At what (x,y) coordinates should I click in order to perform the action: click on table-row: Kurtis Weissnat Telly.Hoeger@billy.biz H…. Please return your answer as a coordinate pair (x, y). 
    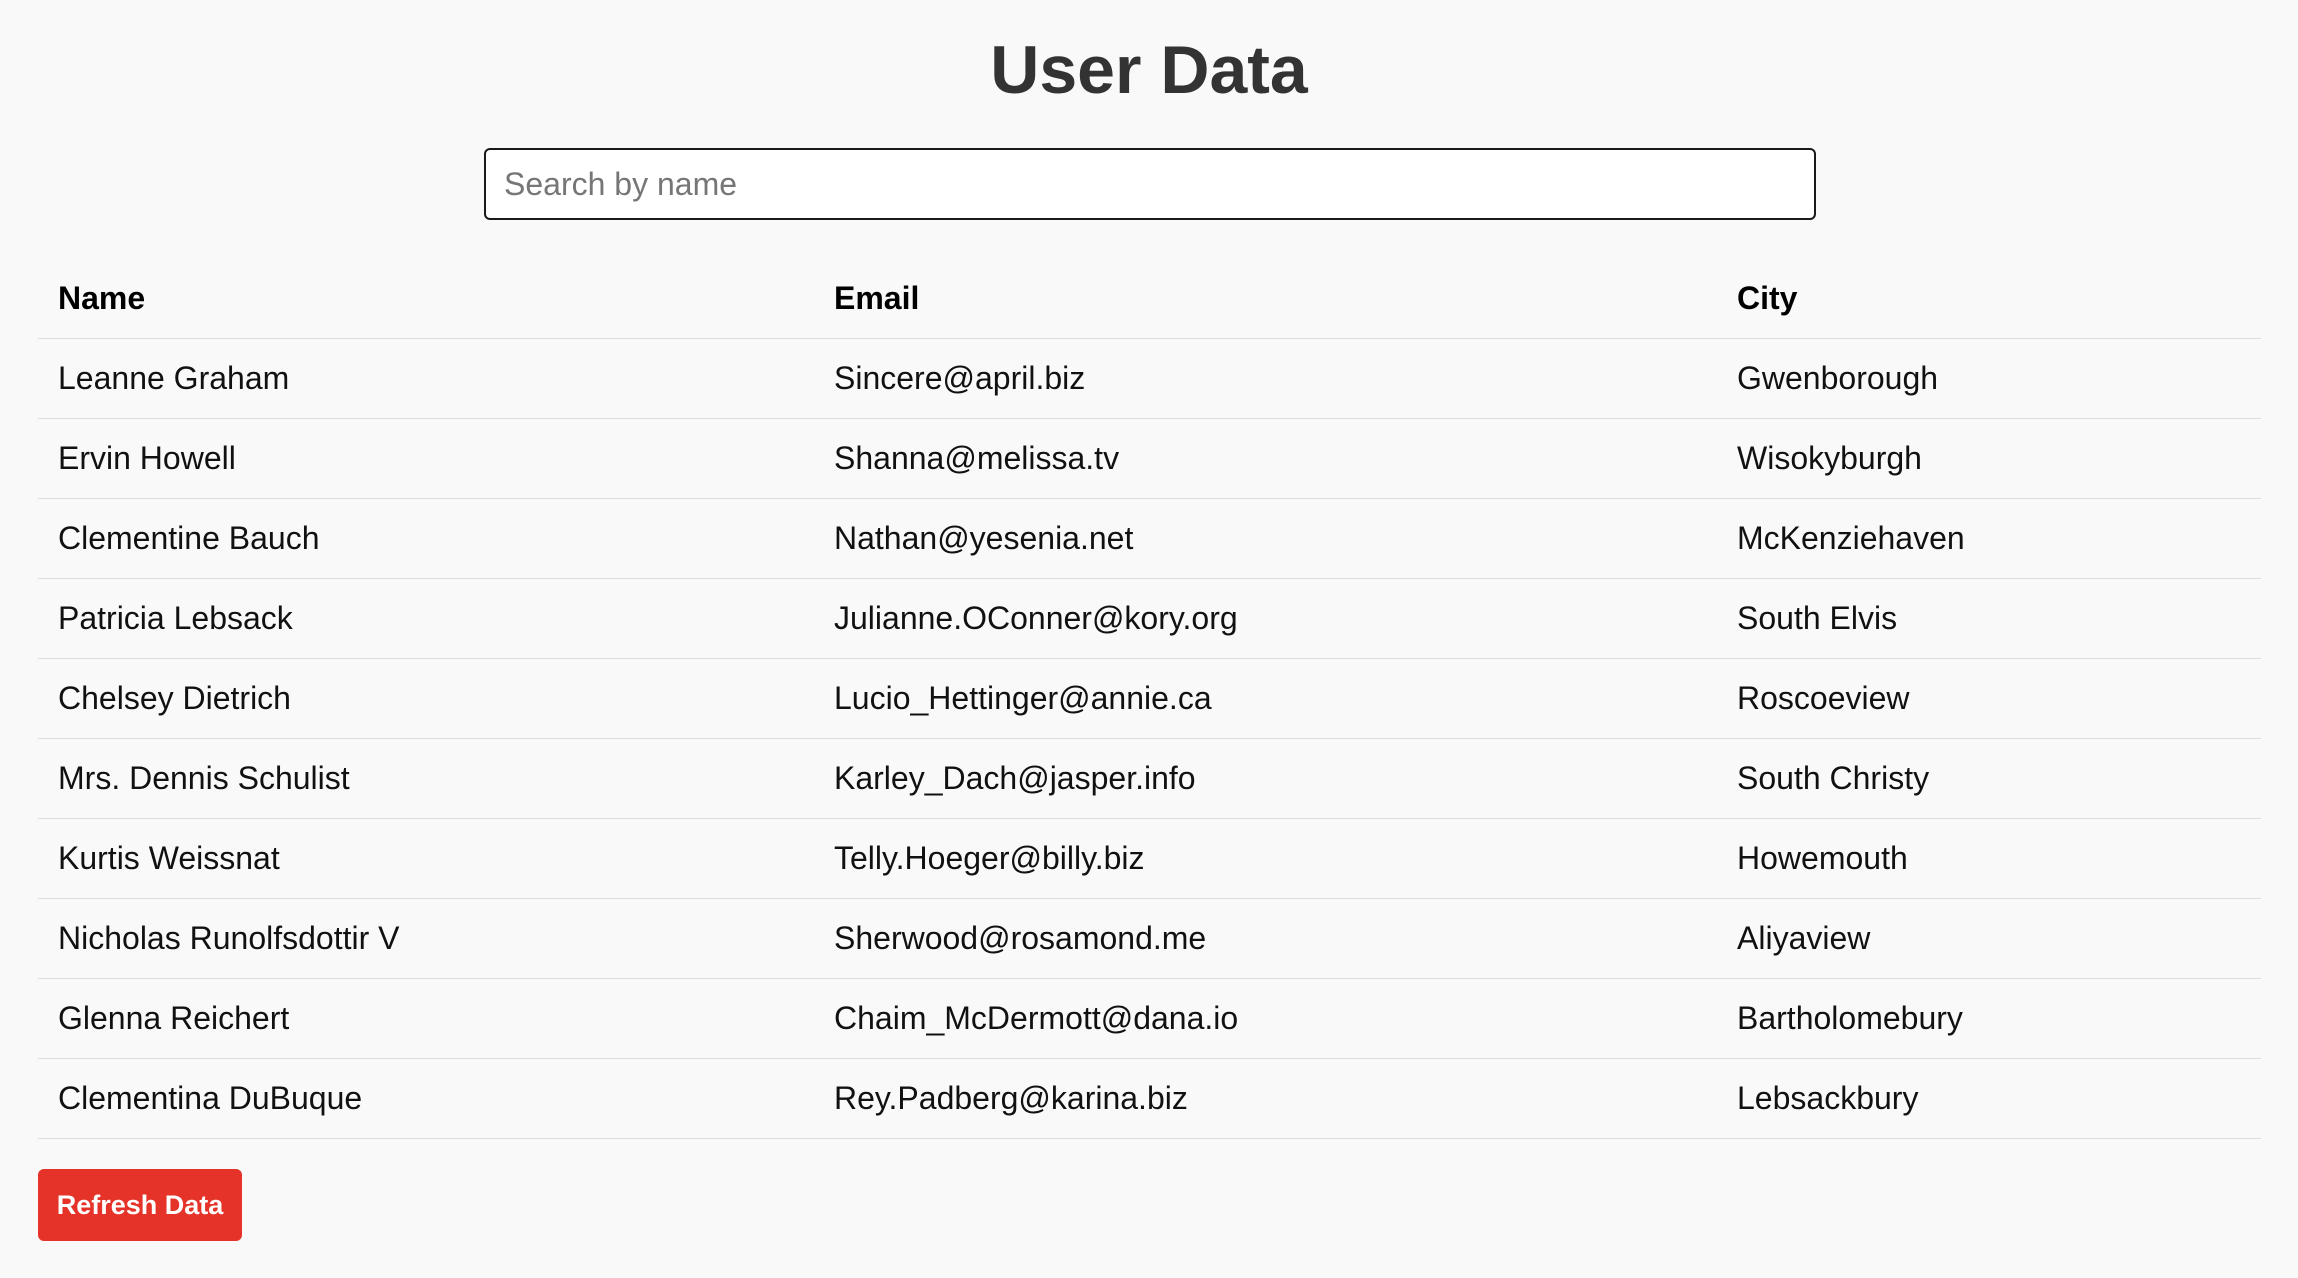
    Looking at the image, I should click on (1149, 858).